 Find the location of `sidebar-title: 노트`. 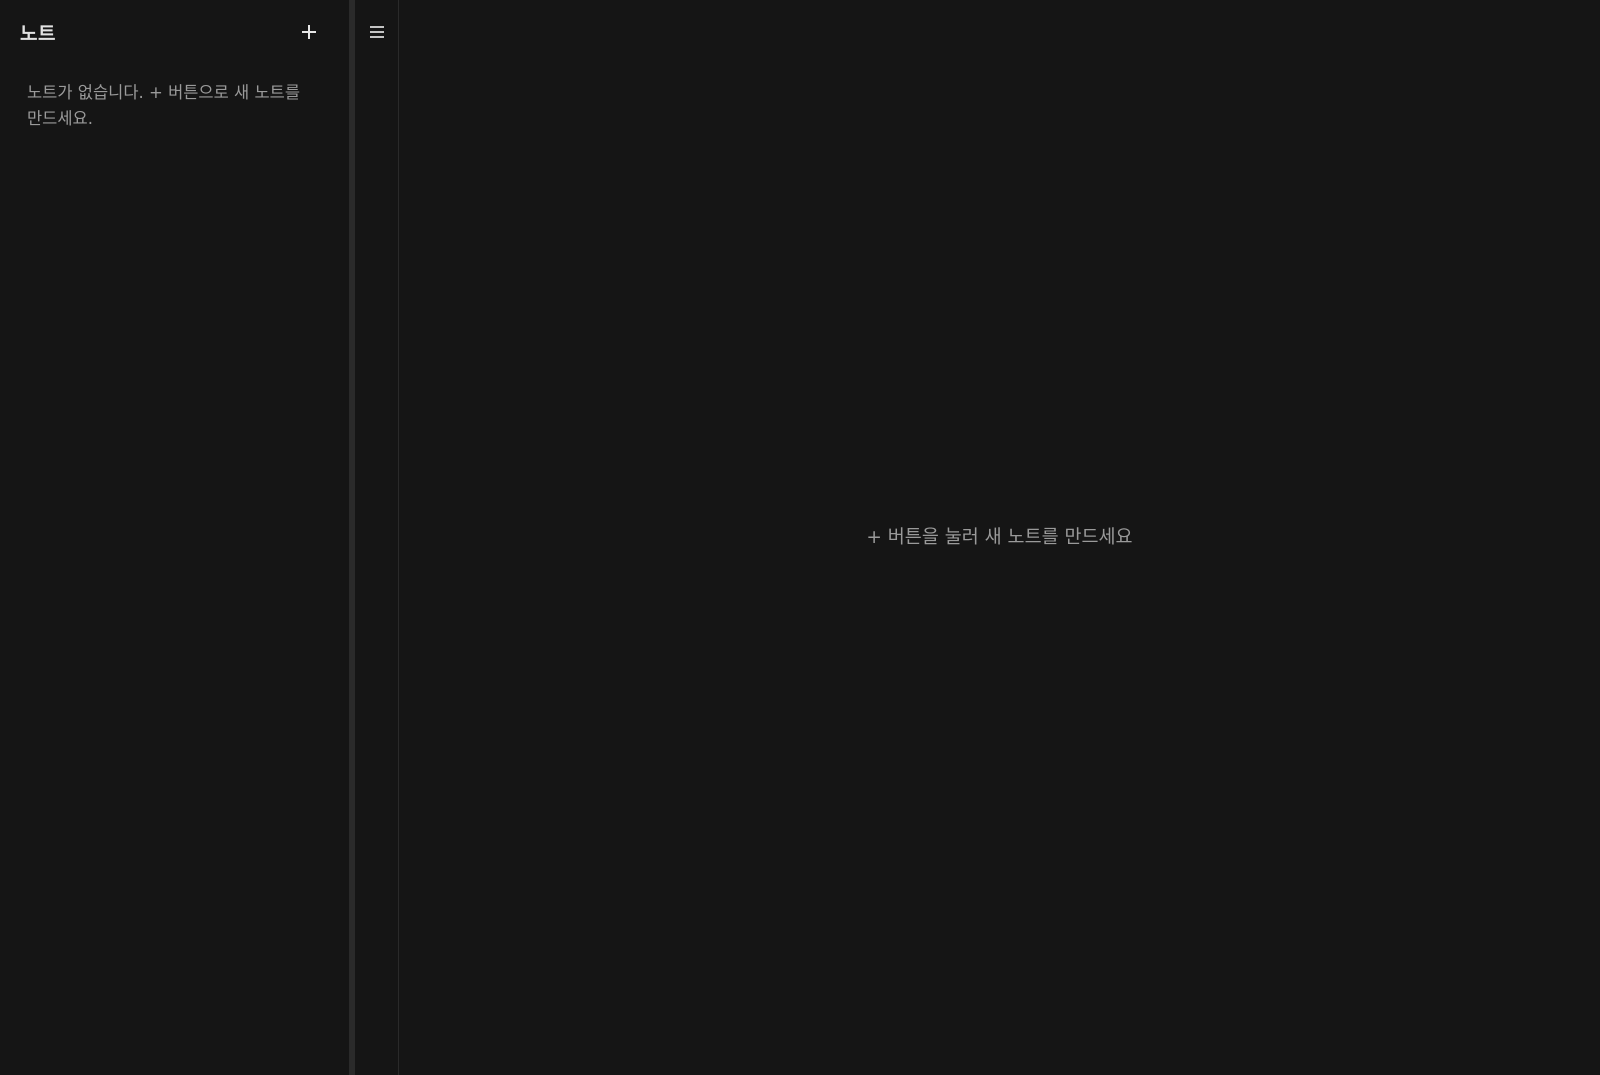

sidebar-title: 노트 is located at coordinates (38, 33).